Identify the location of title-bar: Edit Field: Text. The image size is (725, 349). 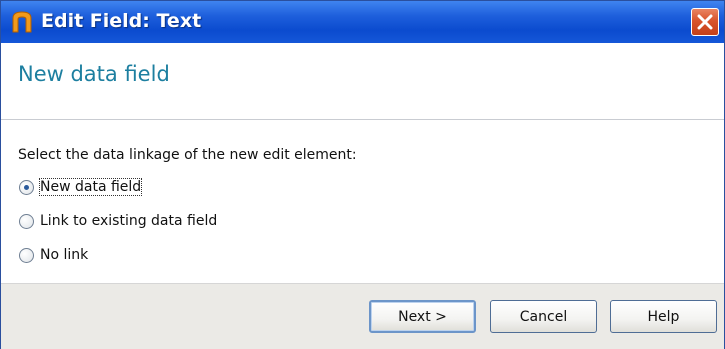
(362, 22).